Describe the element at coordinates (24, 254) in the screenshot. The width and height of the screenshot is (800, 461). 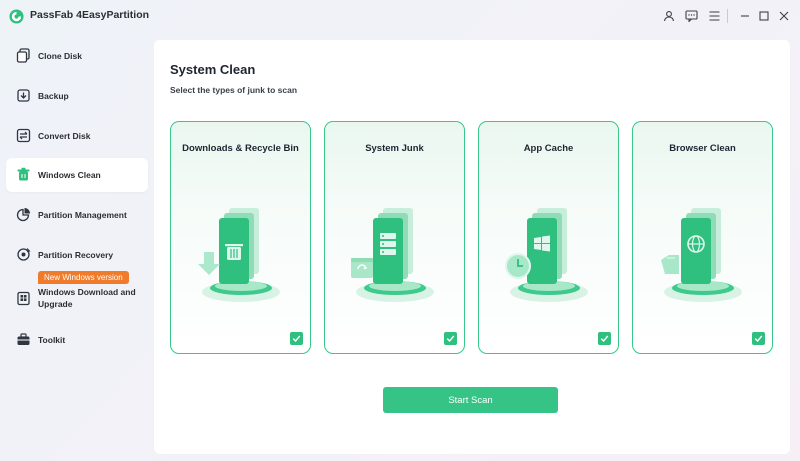
I see `recovery-icon` at that location.